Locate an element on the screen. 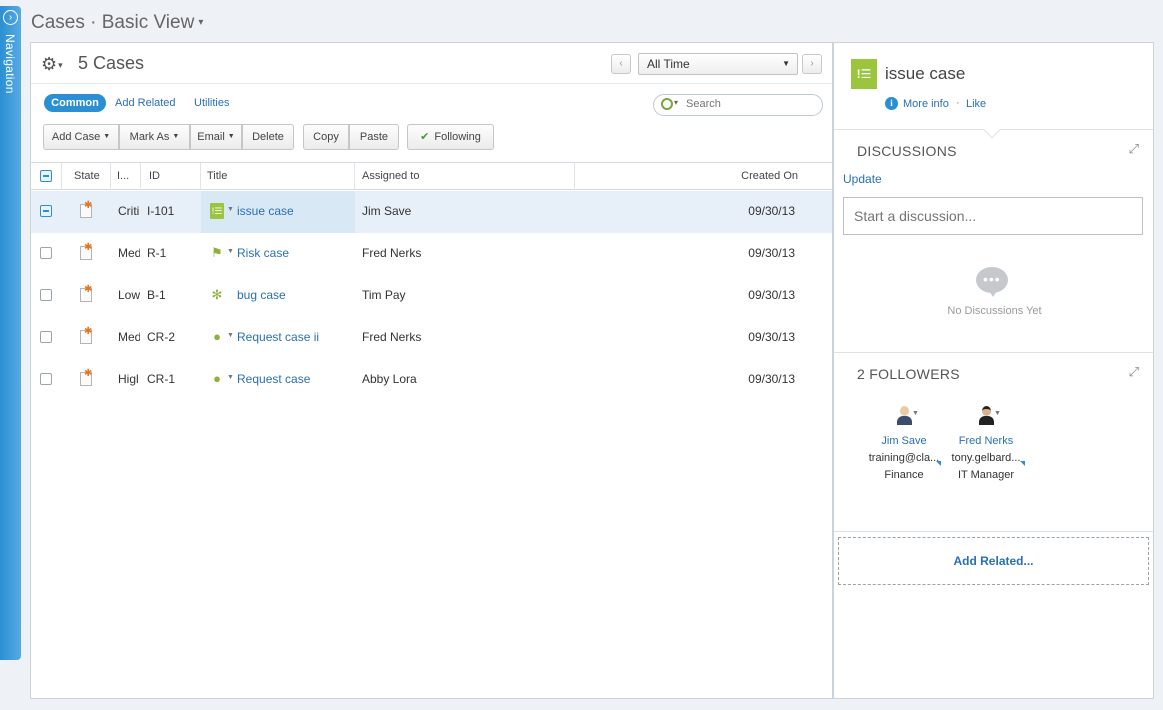 This screenshot has width=1163, height=710. case-title-link: issue case is located at coordinates (265, 211).